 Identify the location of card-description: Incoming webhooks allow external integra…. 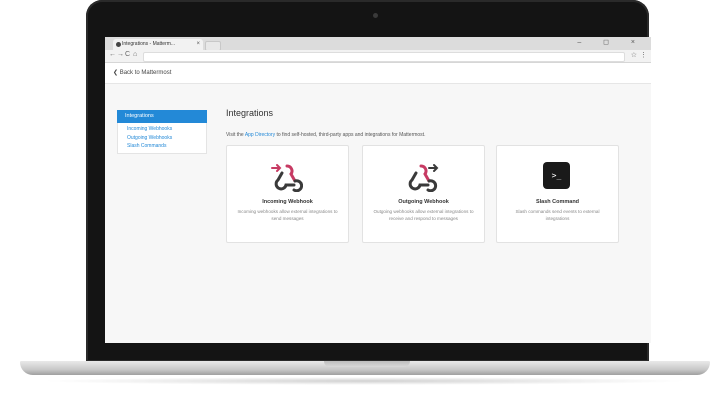
(287, 215).